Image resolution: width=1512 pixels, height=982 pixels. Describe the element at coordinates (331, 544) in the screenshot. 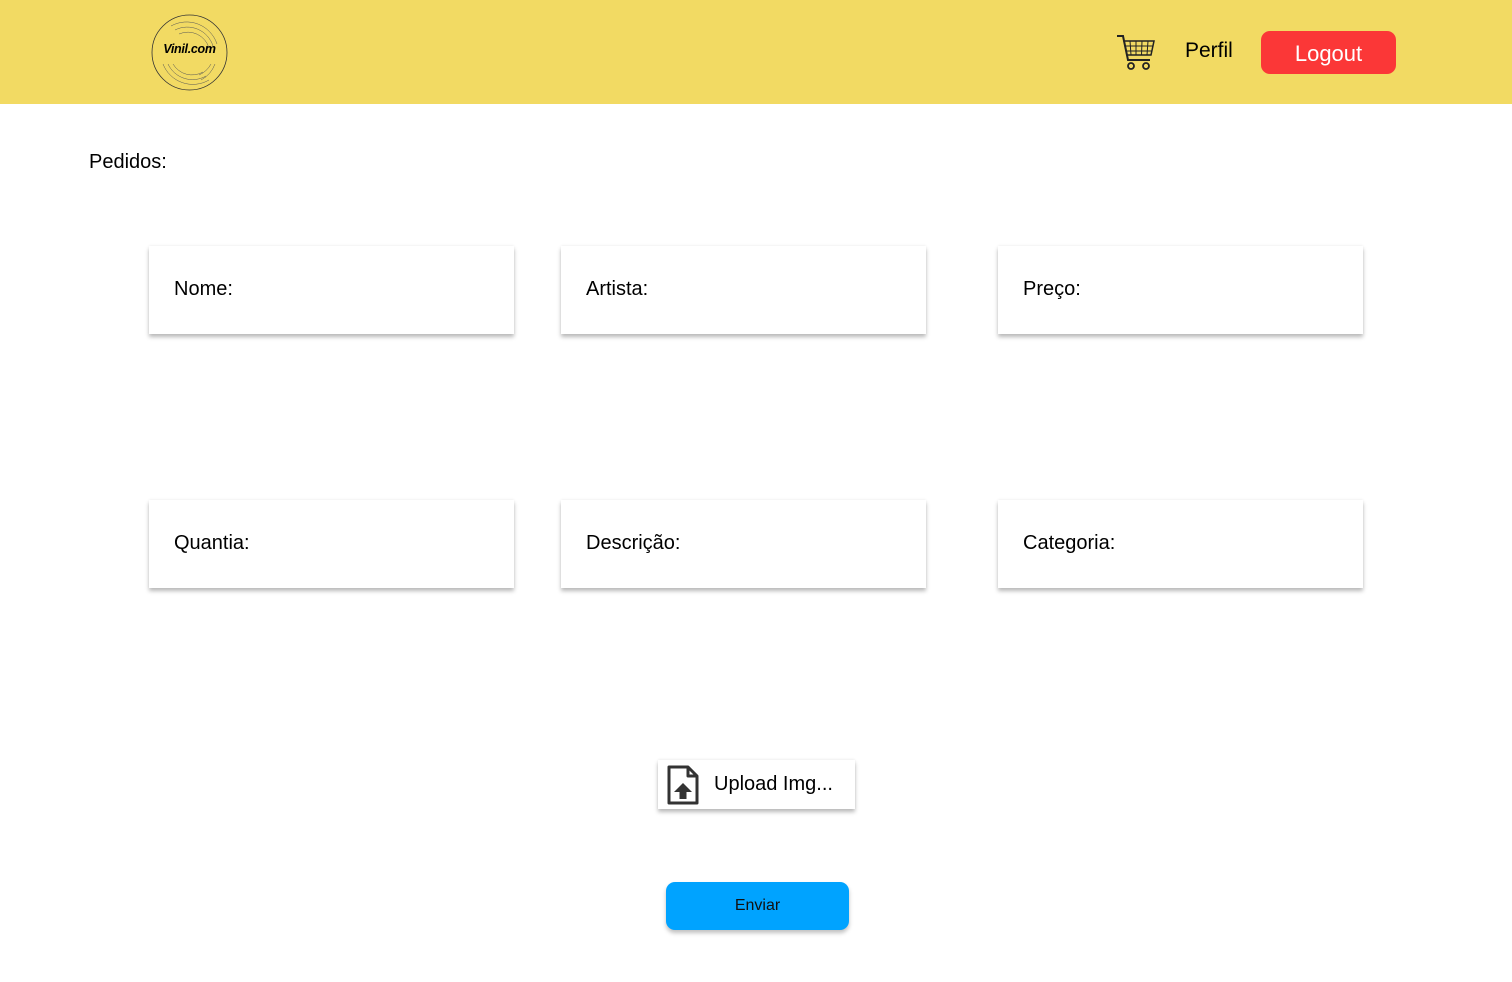

I see `quantia-field: Quantia:` at that location.